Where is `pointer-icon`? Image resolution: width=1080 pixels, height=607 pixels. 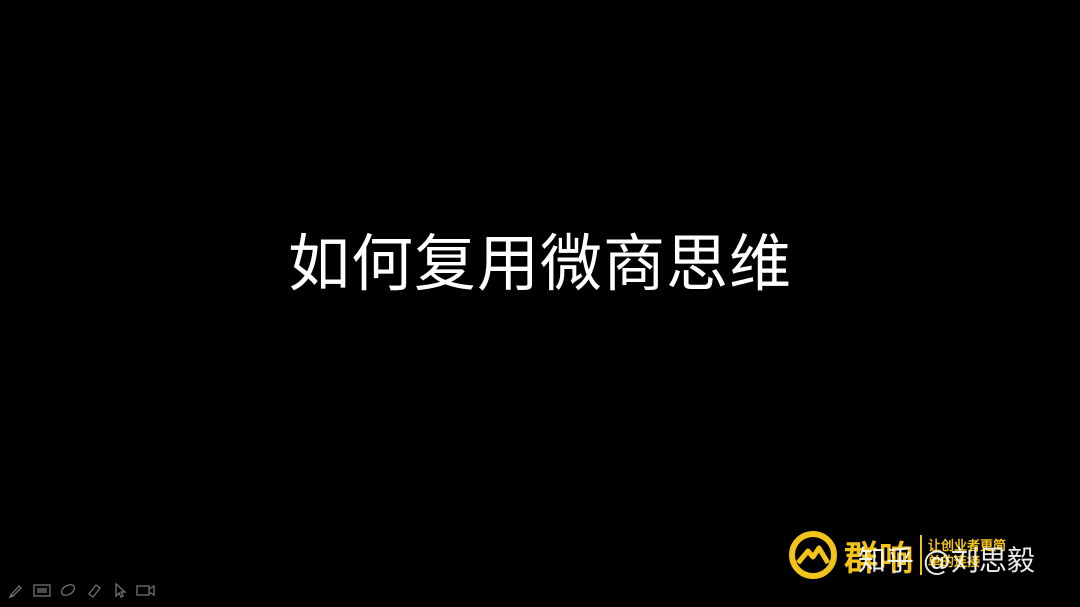
pointer-icon is located at coordinates (120, 590).